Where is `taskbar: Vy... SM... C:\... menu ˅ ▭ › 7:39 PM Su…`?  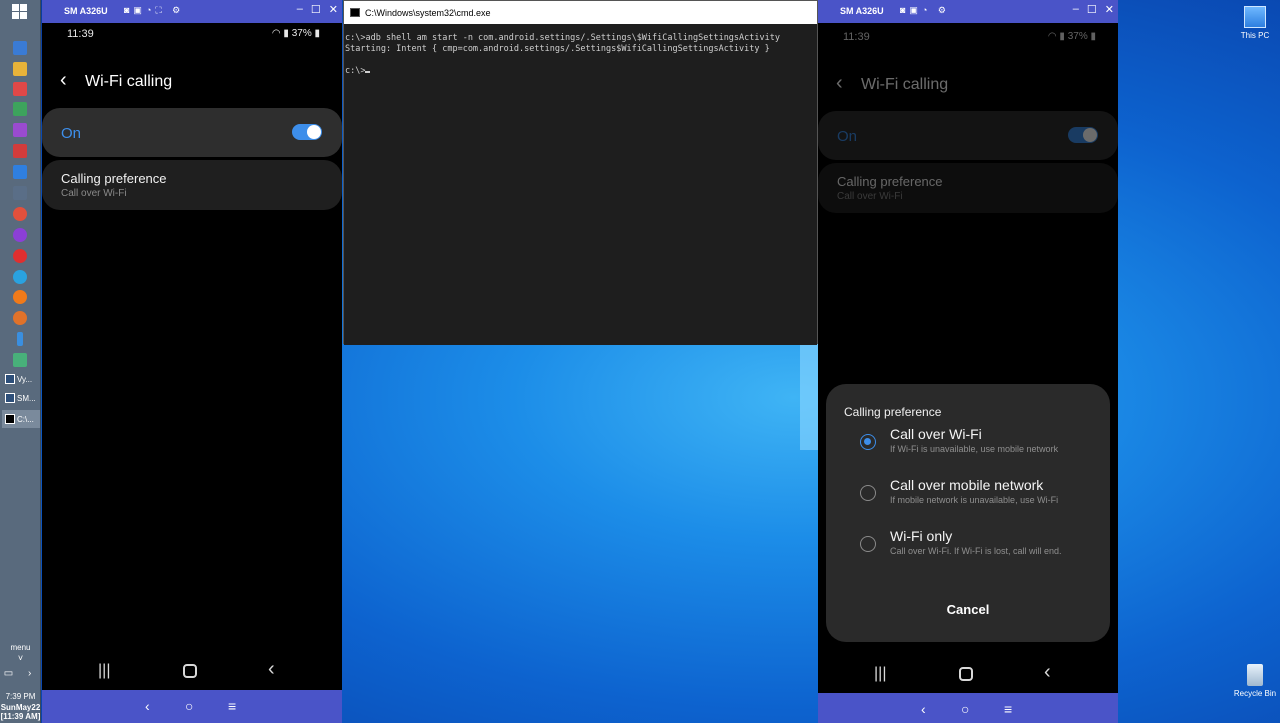 taskbar: Vy... SM... C:\... menu ˅ ▭ › 7:39 PM Su… is located at coordinates (20, 361).